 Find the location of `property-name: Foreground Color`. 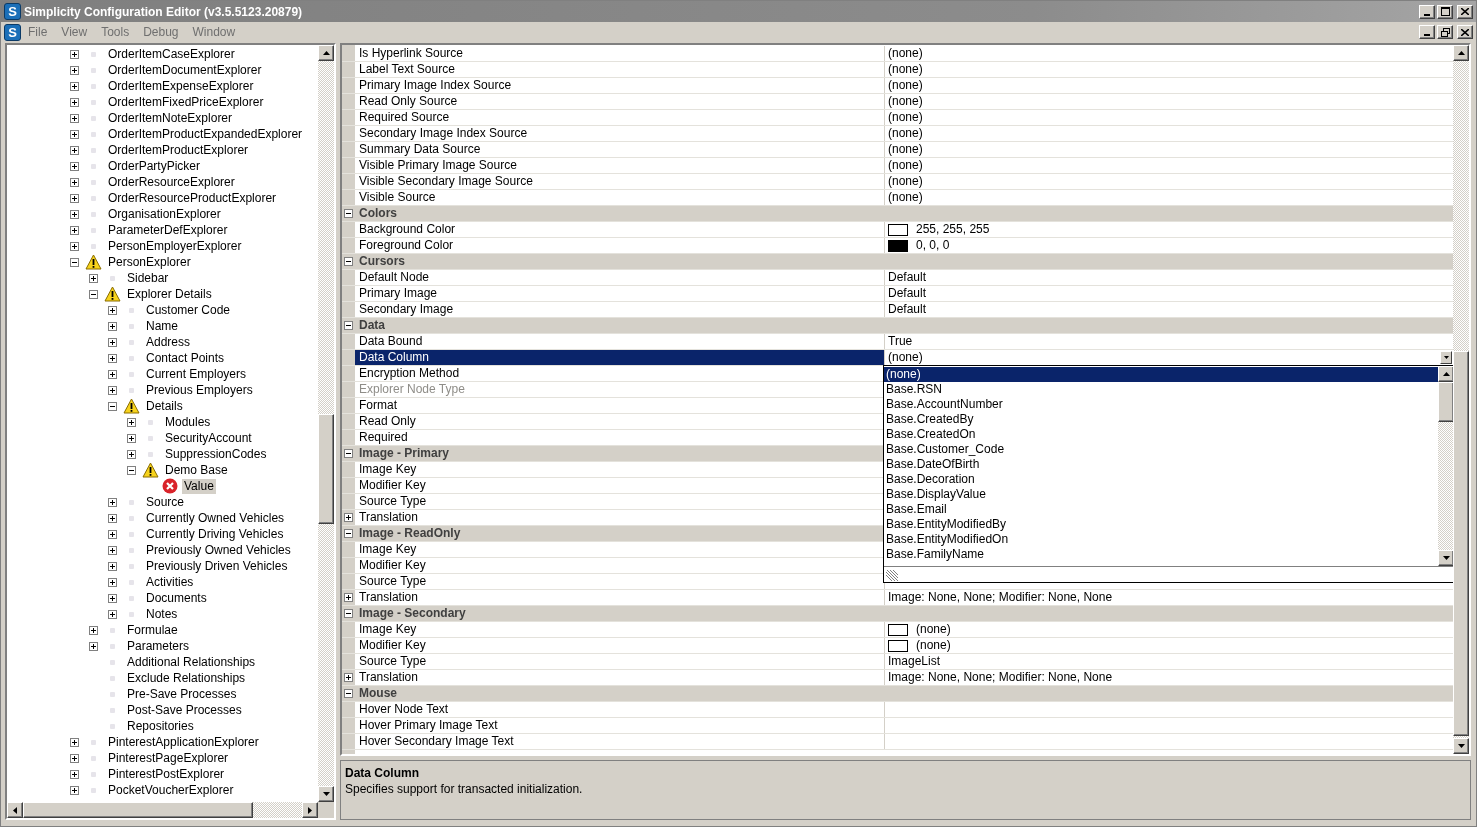

property-name: Foreground Color is located at coordinates (620, 245).